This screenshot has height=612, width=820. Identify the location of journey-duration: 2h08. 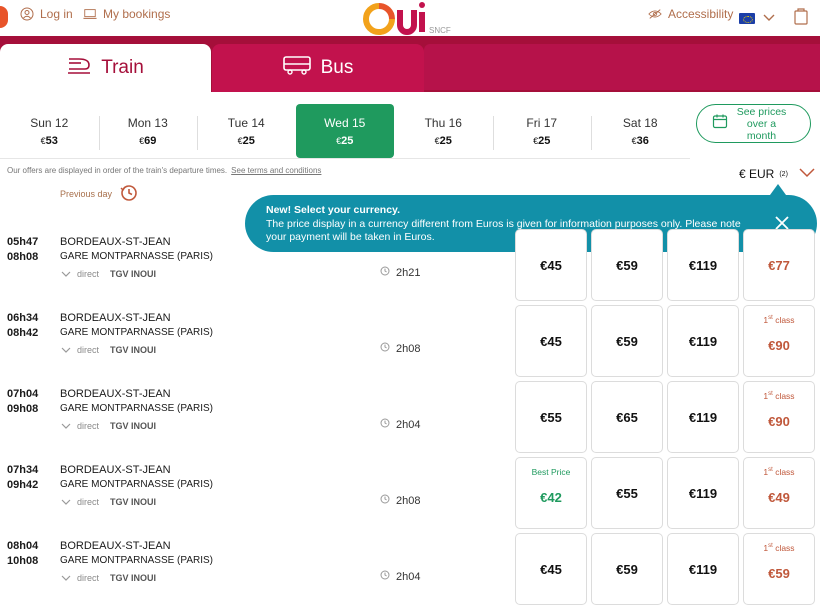
(400, 500).